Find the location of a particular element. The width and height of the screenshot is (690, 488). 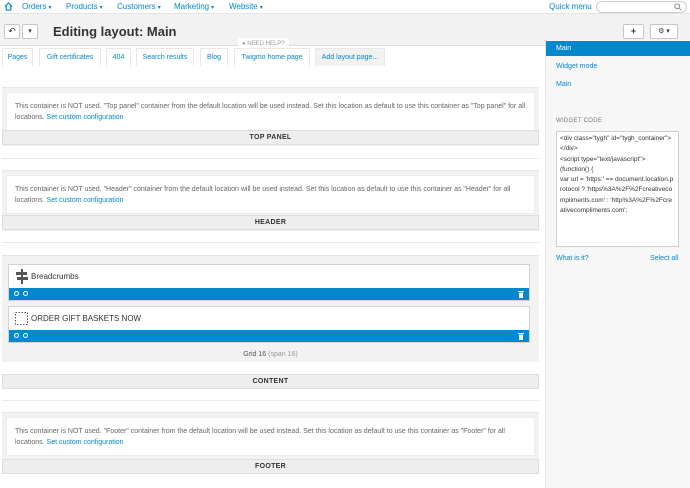

nav-customers-label: Customers is located at coordinates (136, 6).